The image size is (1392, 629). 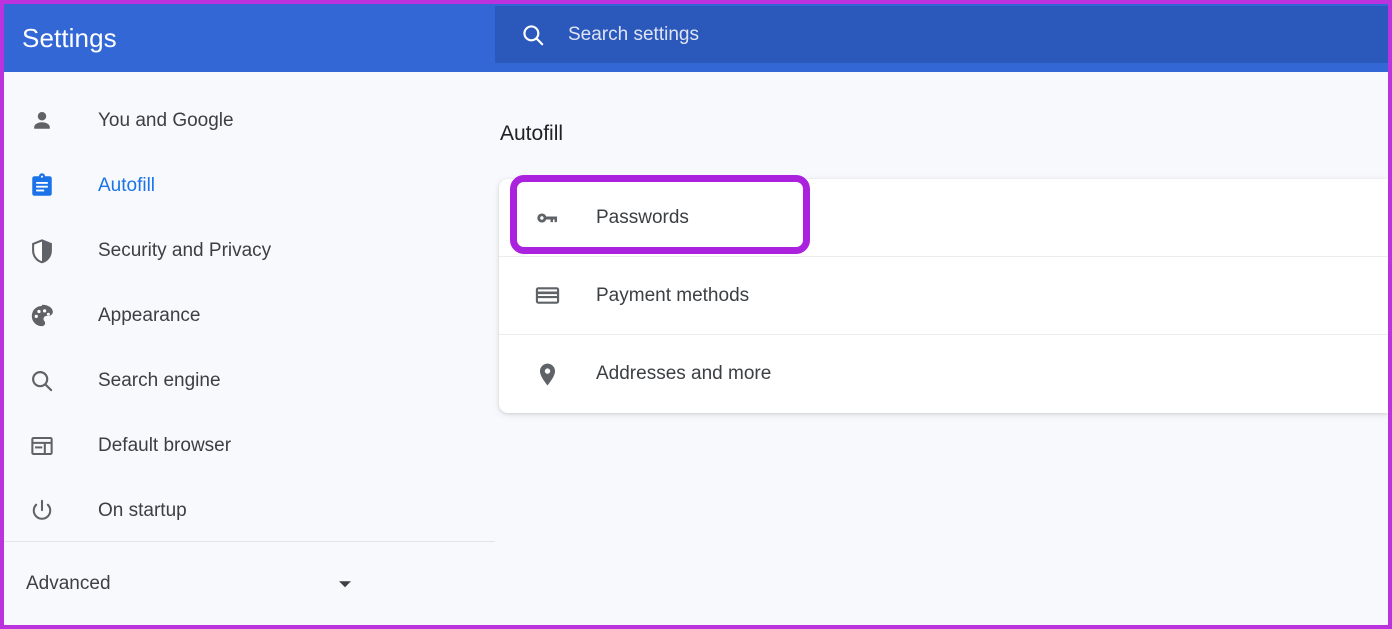 What do you see at coordinates (185, 250) in the screenshot?
I see `sidebar-item-label: Security and Privacy` at bounding box center [185, 250].